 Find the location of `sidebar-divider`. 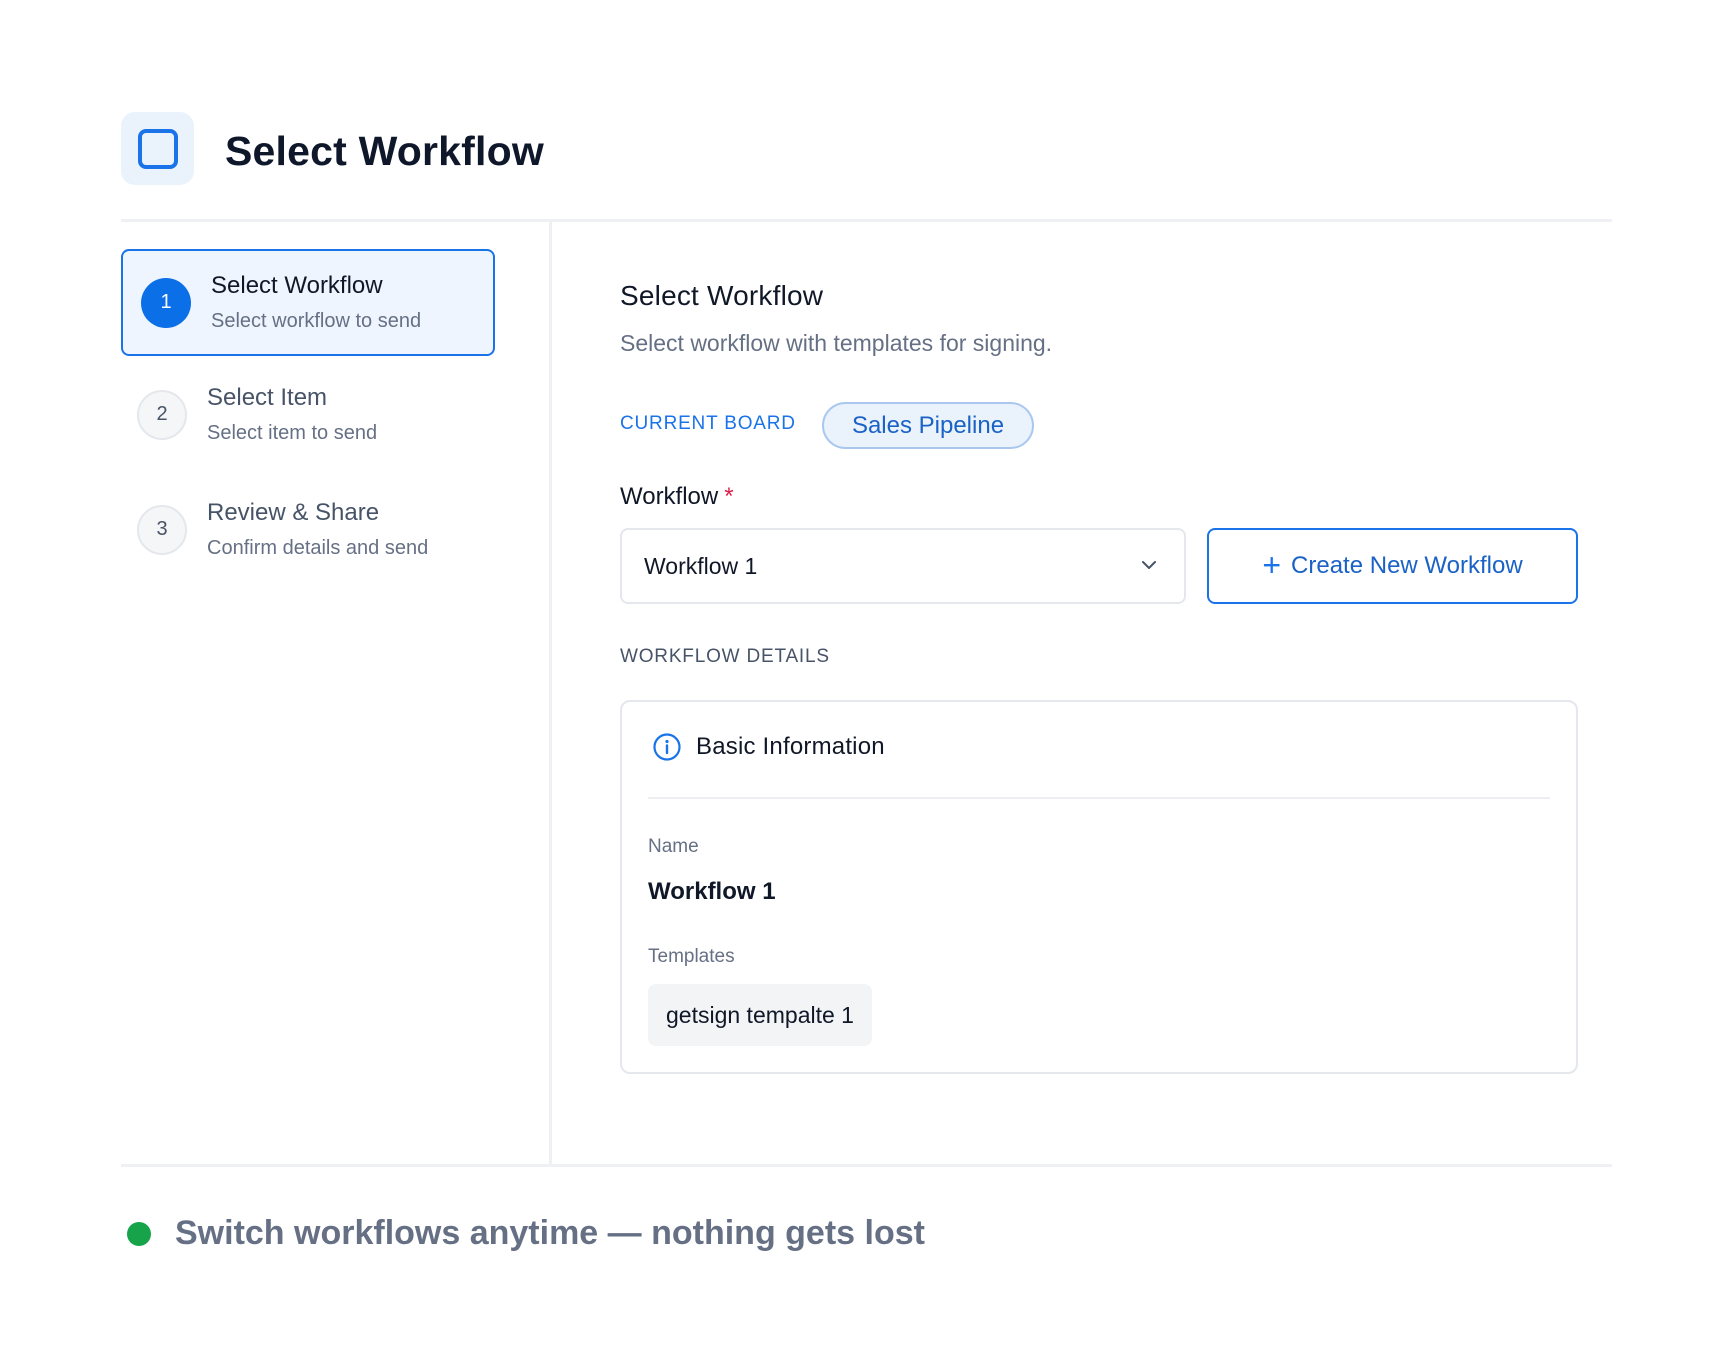

sidebar-divider is located at coordinates (550, 693).